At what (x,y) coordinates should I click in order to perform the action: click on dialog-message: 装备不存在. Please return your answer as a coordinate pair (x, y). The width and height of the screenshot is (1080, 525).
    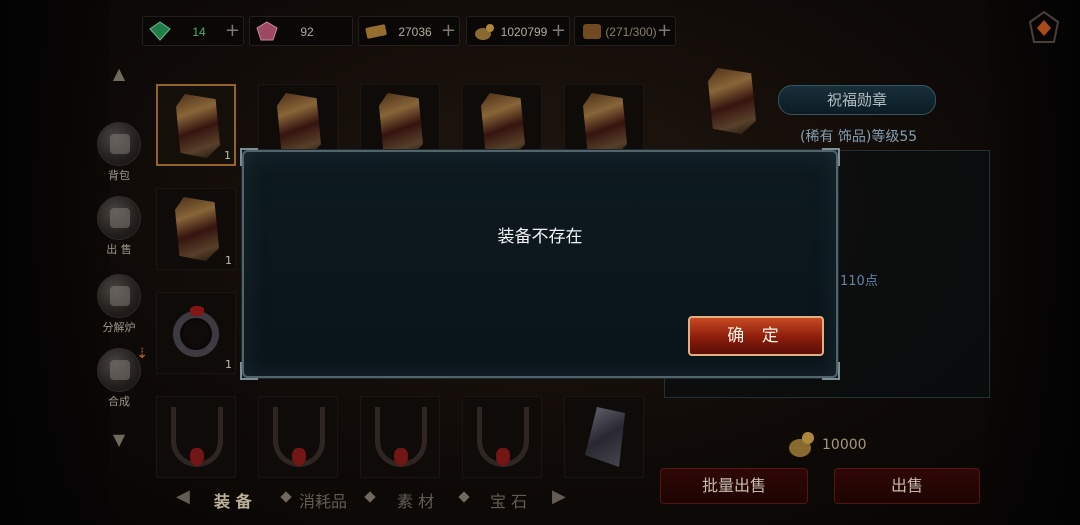
    Looking at the image, I should click on (540, 237).